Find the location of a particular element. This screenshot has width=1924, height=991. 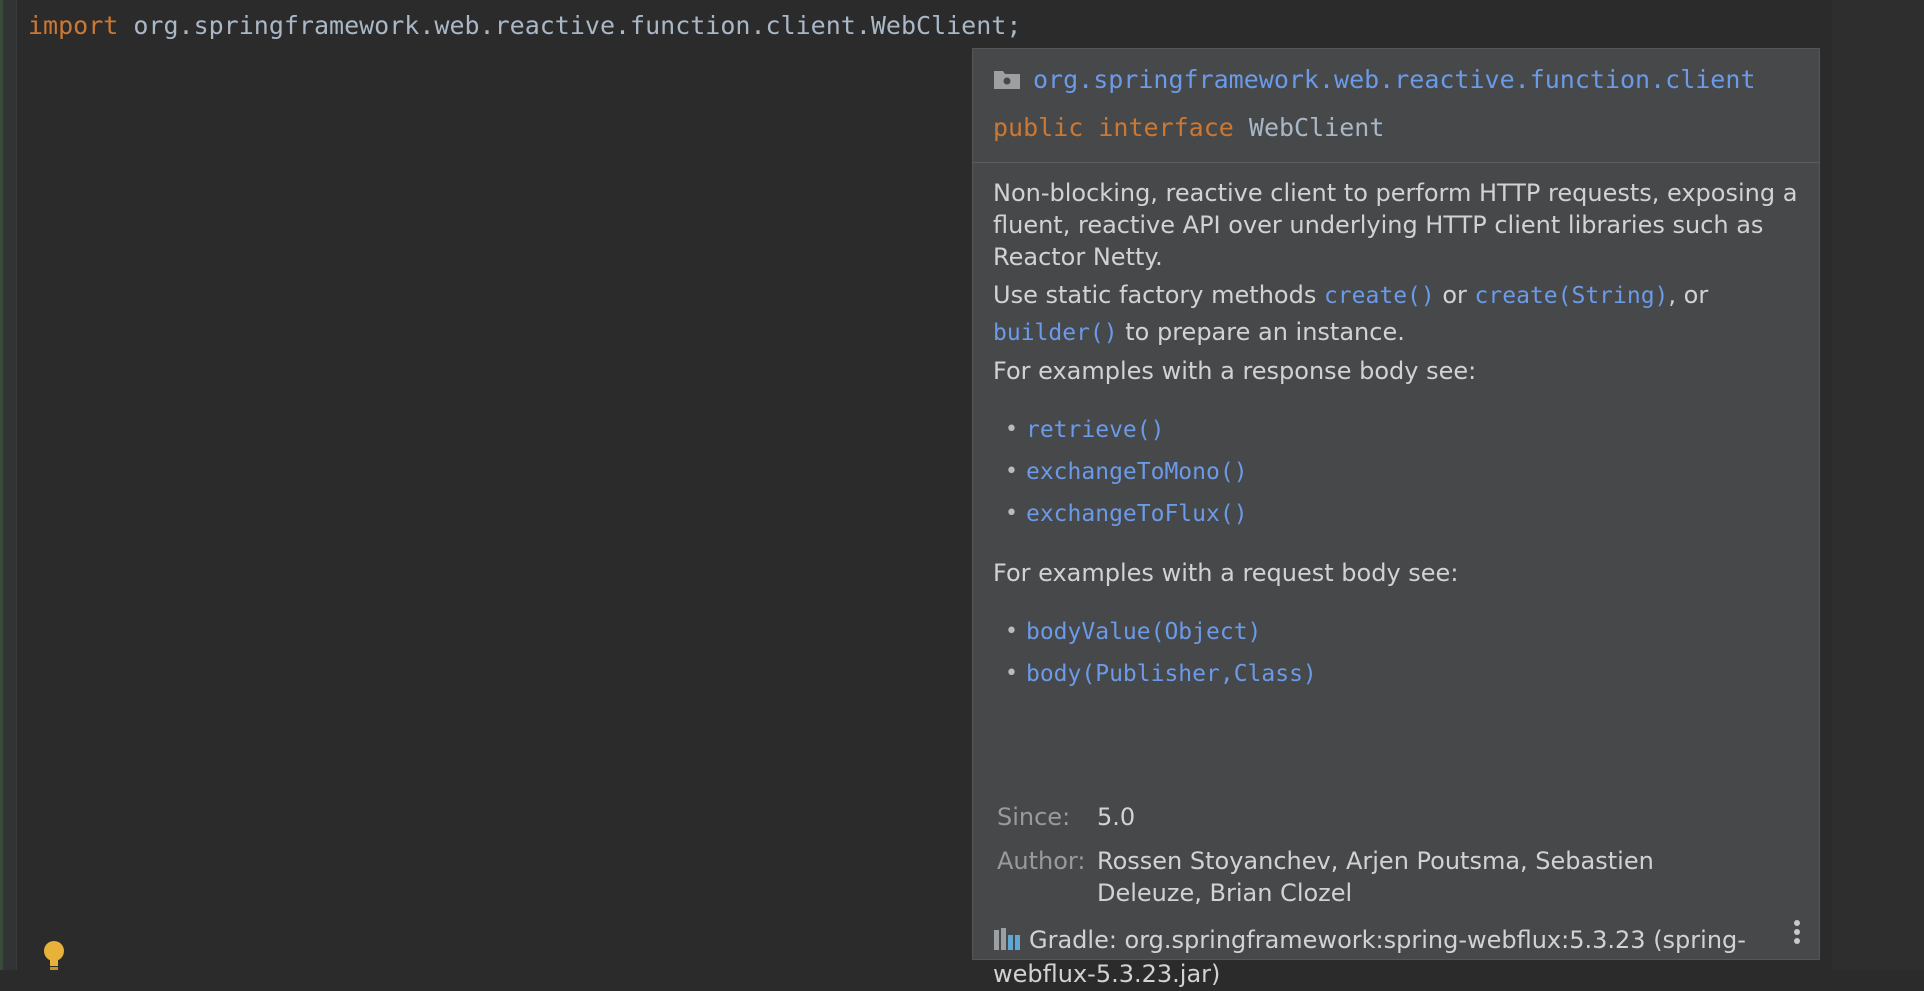

factory-mid-1: or is located at coordinates (1454, 295).